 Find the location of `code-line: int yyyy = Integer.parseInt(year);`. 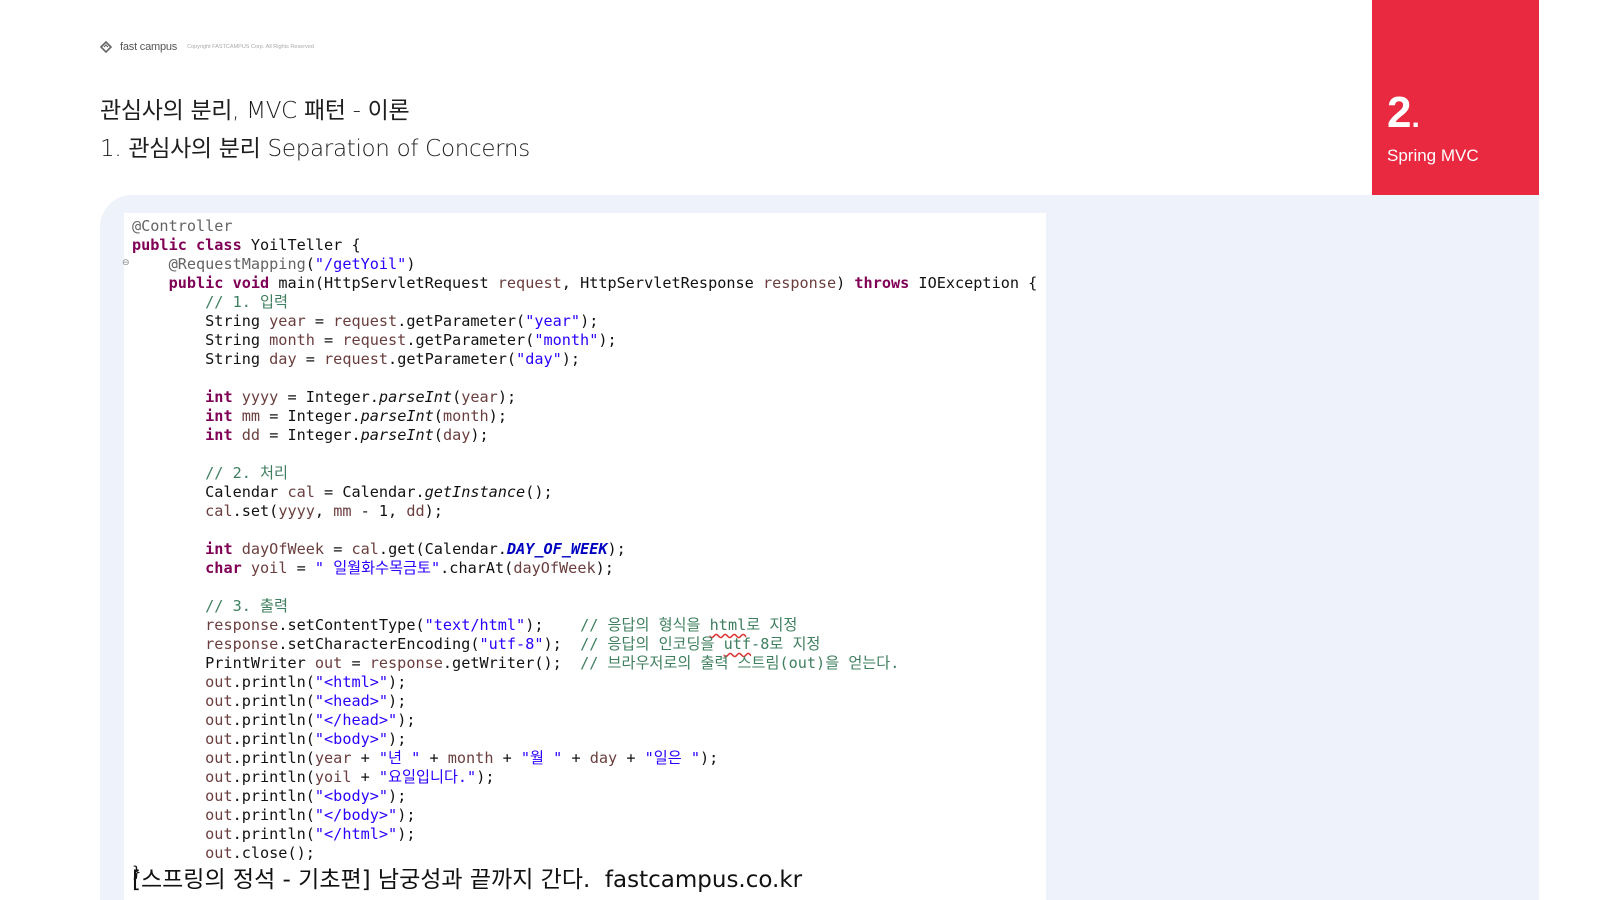

code-line: int yyyy = Integer.parseInt(year); is located at coordinates (584, 397).